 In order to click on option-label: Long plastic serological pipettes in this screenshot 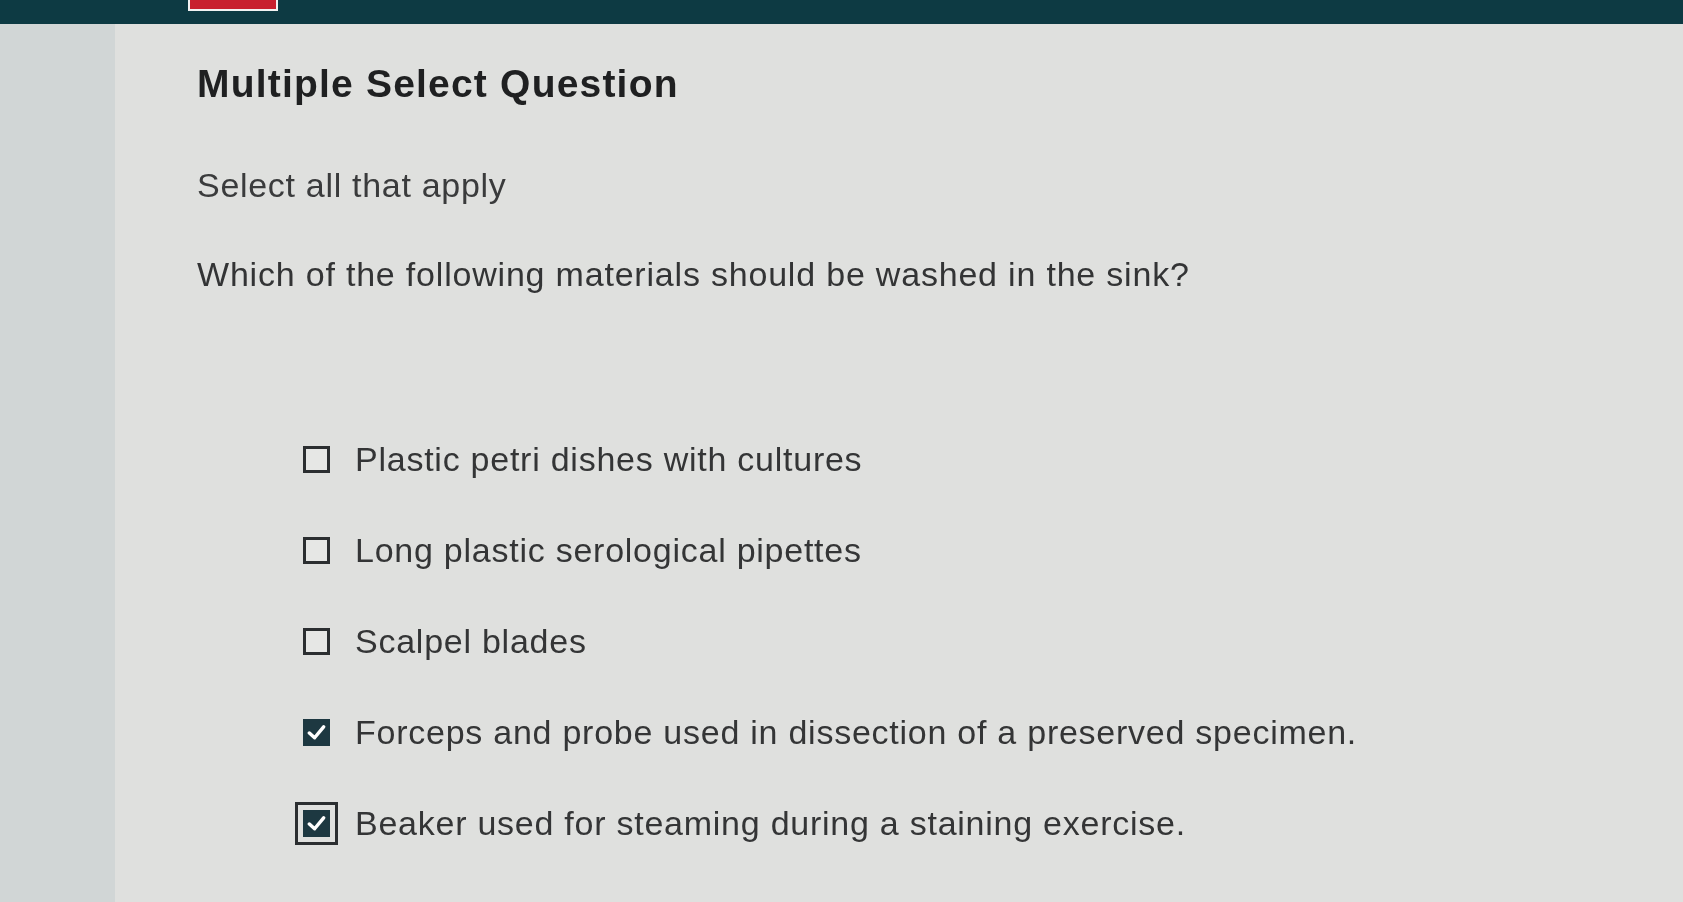, I will do `click(608, 550)`.